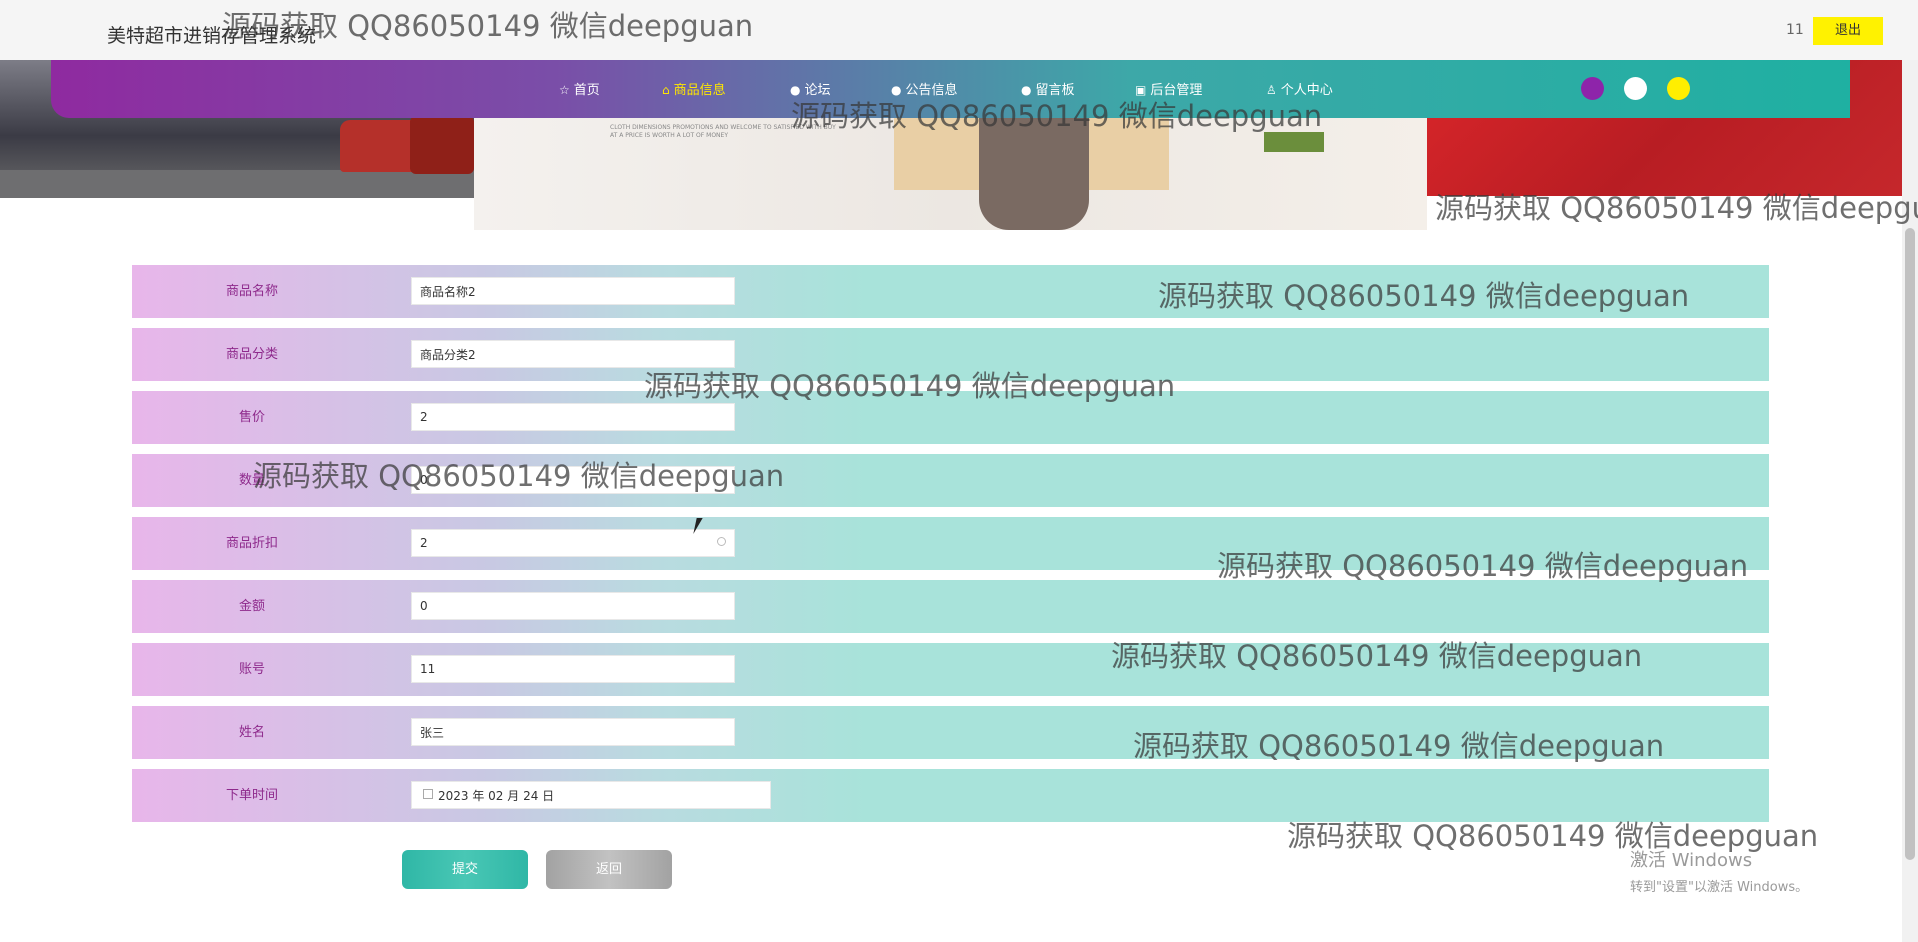  What do you see at coordinates (579, 88) in the screenshot?
I see `nav-item-home: ☆ 首页` at bounding box center [579, 88].